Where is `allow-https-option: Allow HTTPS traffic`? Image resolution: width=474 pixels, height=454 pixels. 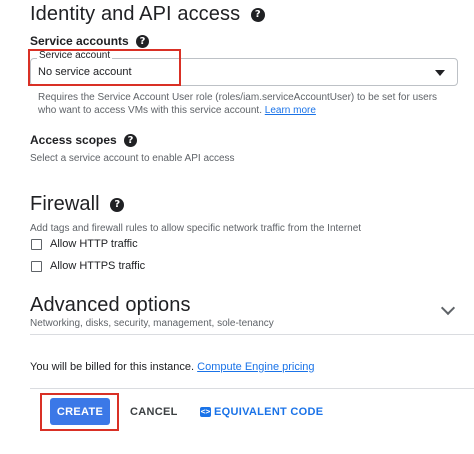
allow-https-option: Allow HTTPS traffic is located at coordinates (88, 266).